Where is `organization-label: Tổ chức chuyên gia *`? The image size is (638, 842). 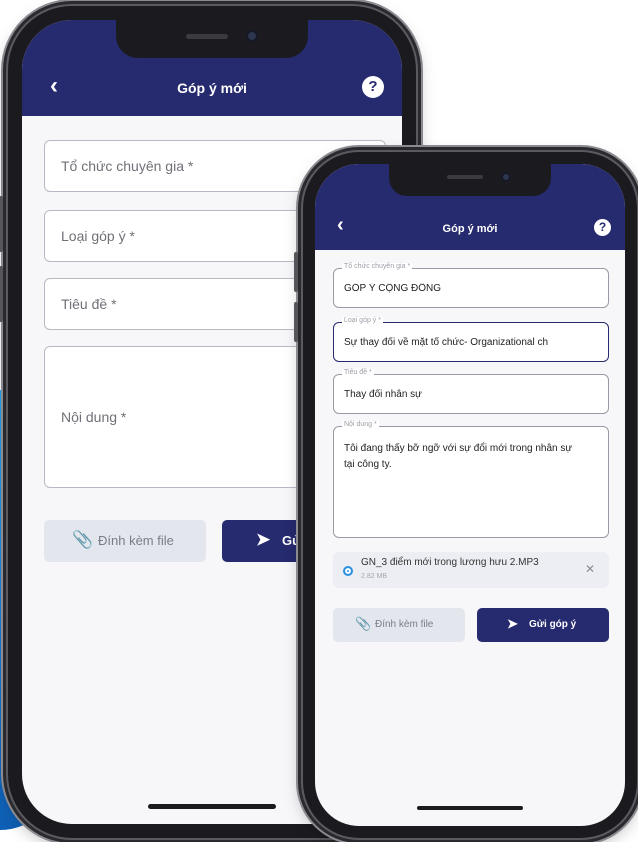
organization-label: Tổ chức chuyên gia * is located at coordinates (377, 266).